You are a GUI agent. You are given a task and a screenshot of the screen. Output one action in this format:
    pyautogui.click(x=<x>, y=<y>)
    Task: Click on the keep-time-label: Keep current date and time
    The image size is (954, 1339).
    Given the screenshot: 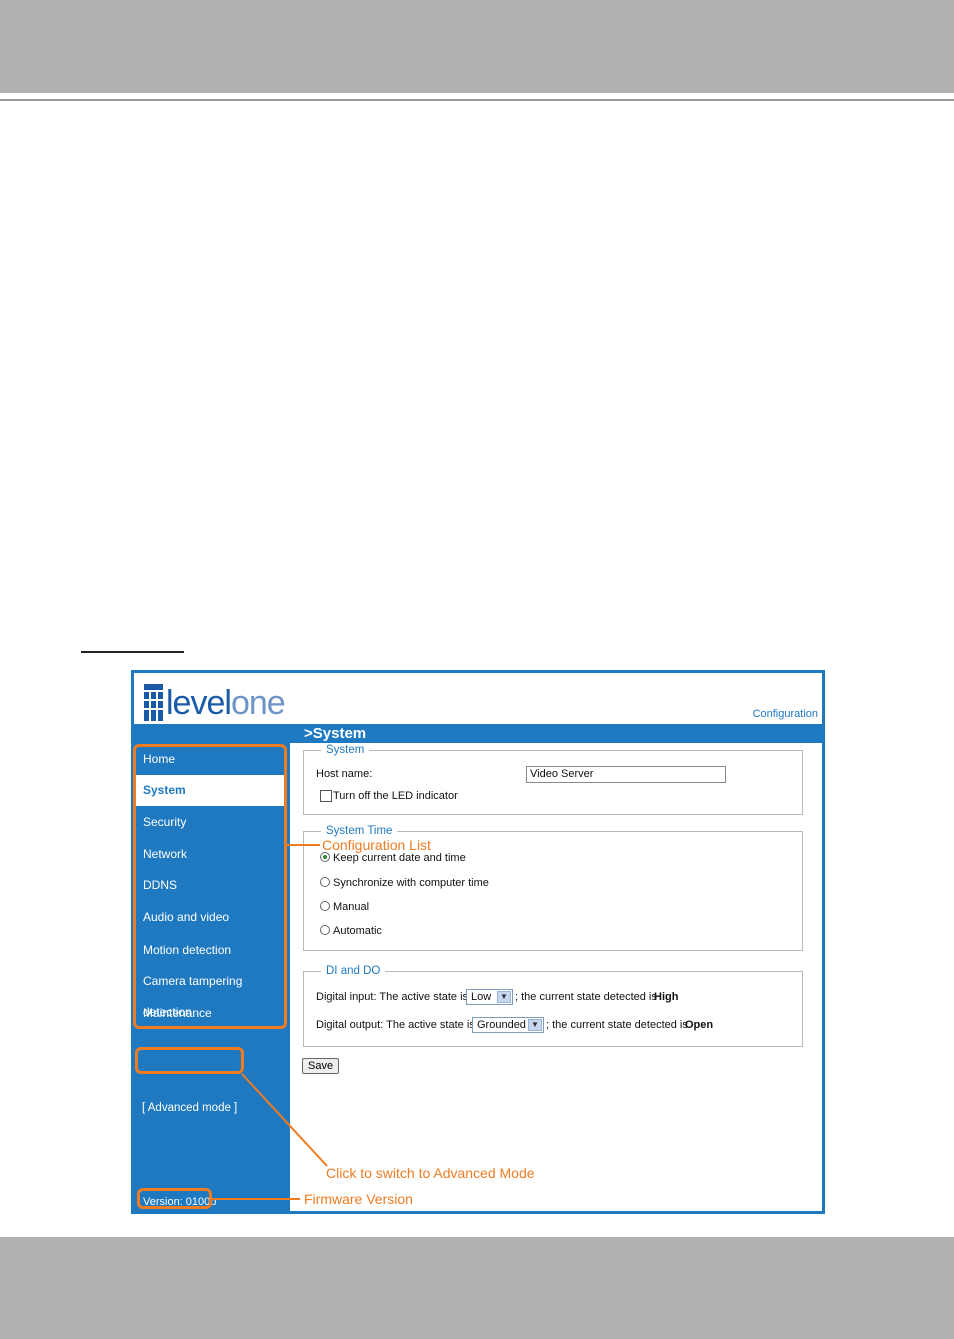 What is the action you would take?
    pyautogui.click(x=399, y=858)
    